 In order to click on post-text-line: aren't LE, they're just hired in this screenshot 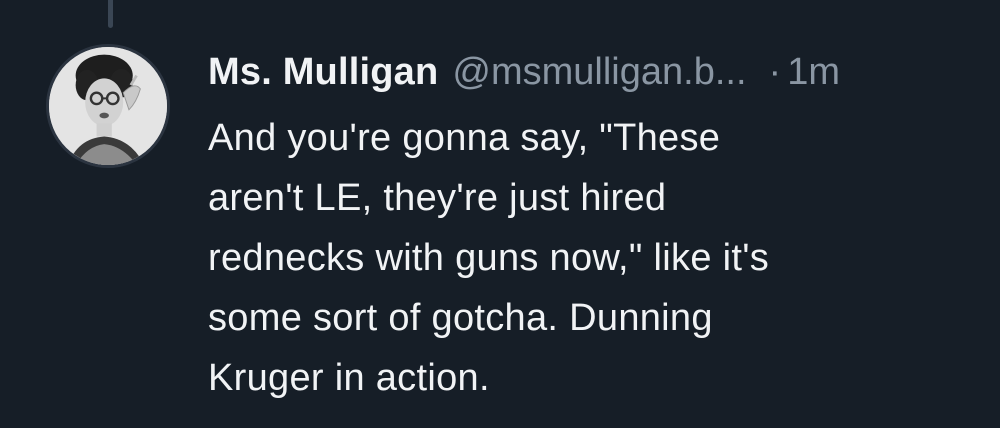, I will do `click(437, 198)`.